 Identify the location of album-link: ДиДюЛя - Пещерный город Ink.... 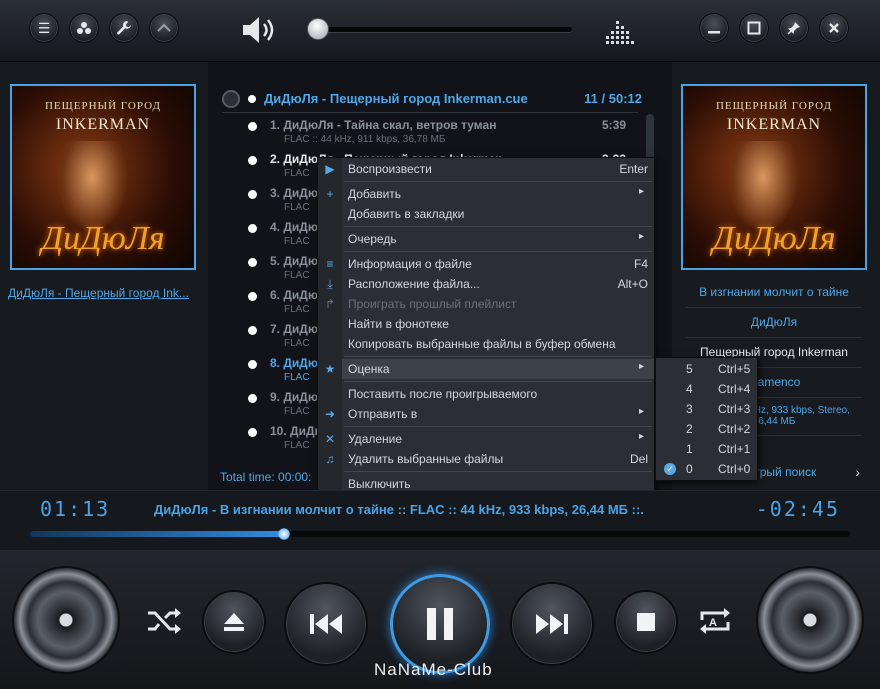
(106, 293).